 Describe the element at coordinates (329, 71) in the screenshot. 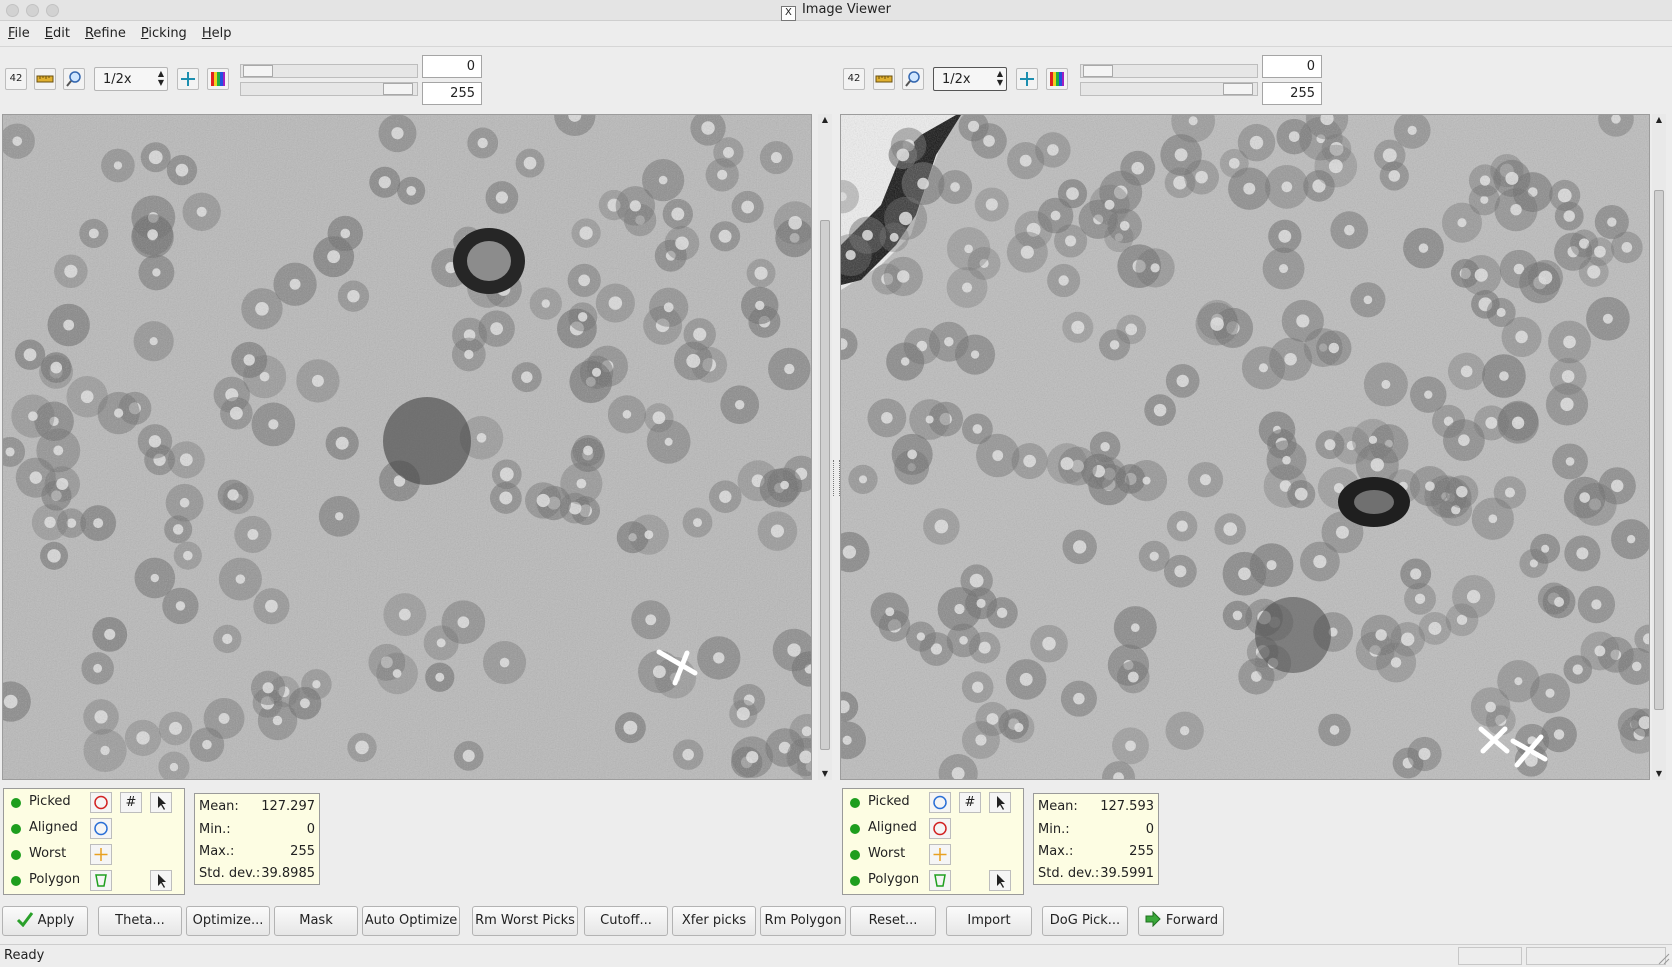

I see `left-min-slider` at that location.